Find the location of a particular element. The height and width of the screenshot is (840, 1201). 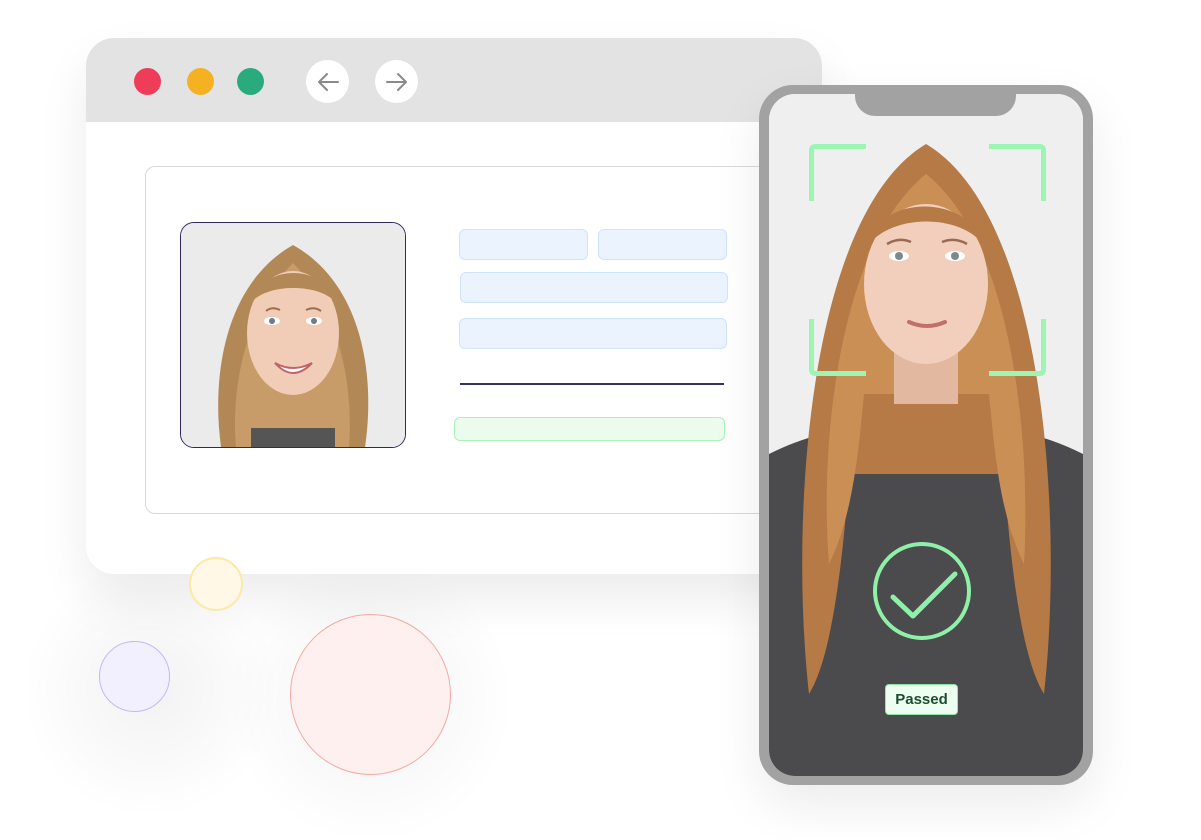

id-photo is located at coordinates (293, 335).